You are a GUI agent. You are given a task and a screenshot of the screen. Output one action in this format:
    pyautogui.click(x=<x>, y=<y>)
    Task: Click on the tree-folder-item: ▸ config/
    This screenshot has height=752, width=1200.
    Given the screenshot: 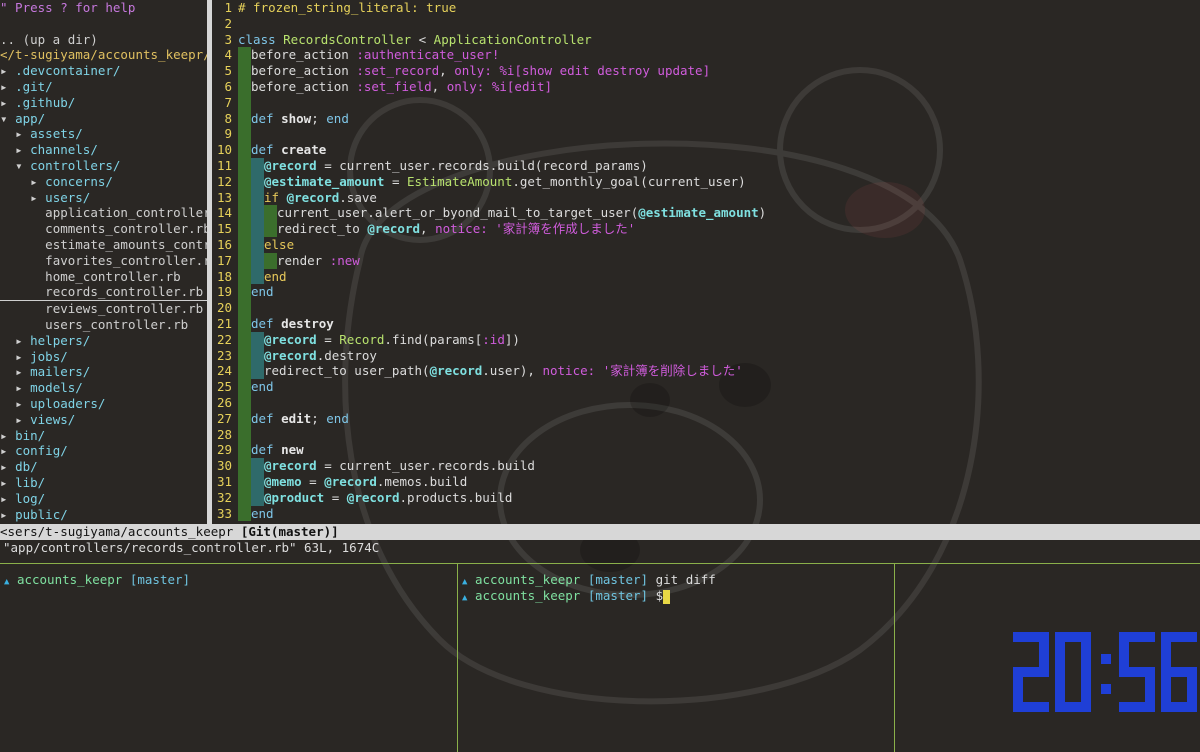 What is the action you would take?
    pyautogui.click(x=103, y=451)
    